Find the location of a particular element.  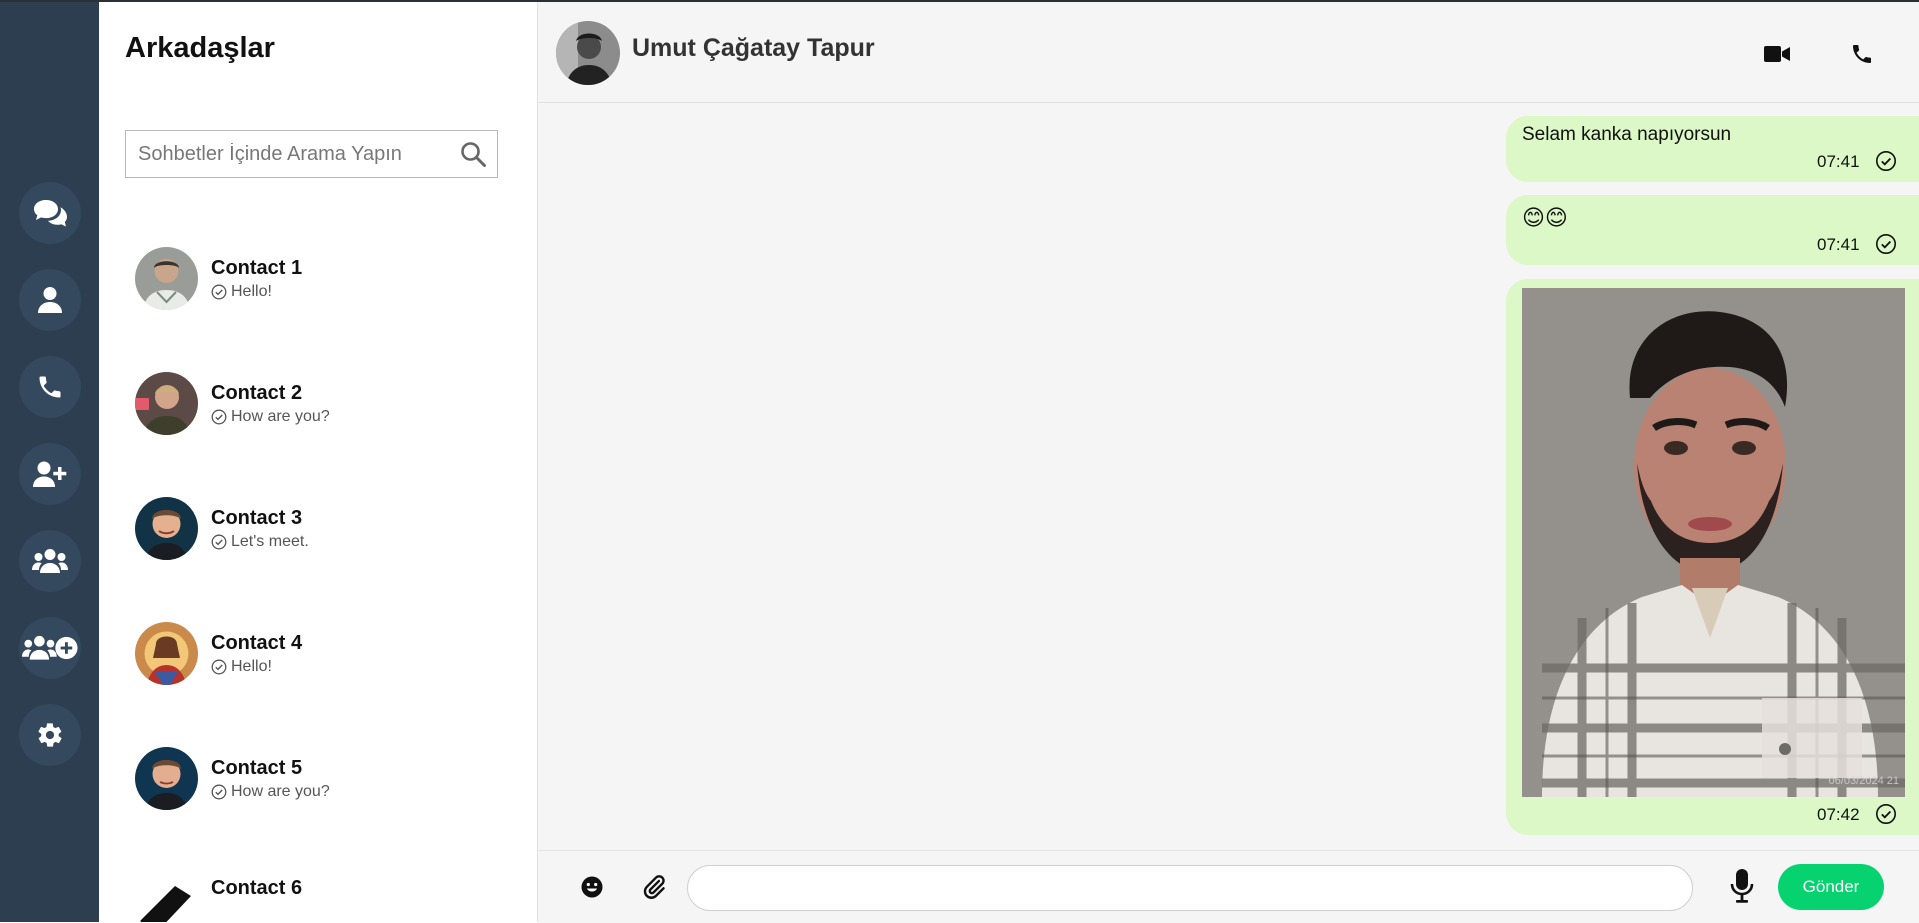

message-bubble: Selam kanka napıyorsun 07:41 is located at coordinates (1712, 149).